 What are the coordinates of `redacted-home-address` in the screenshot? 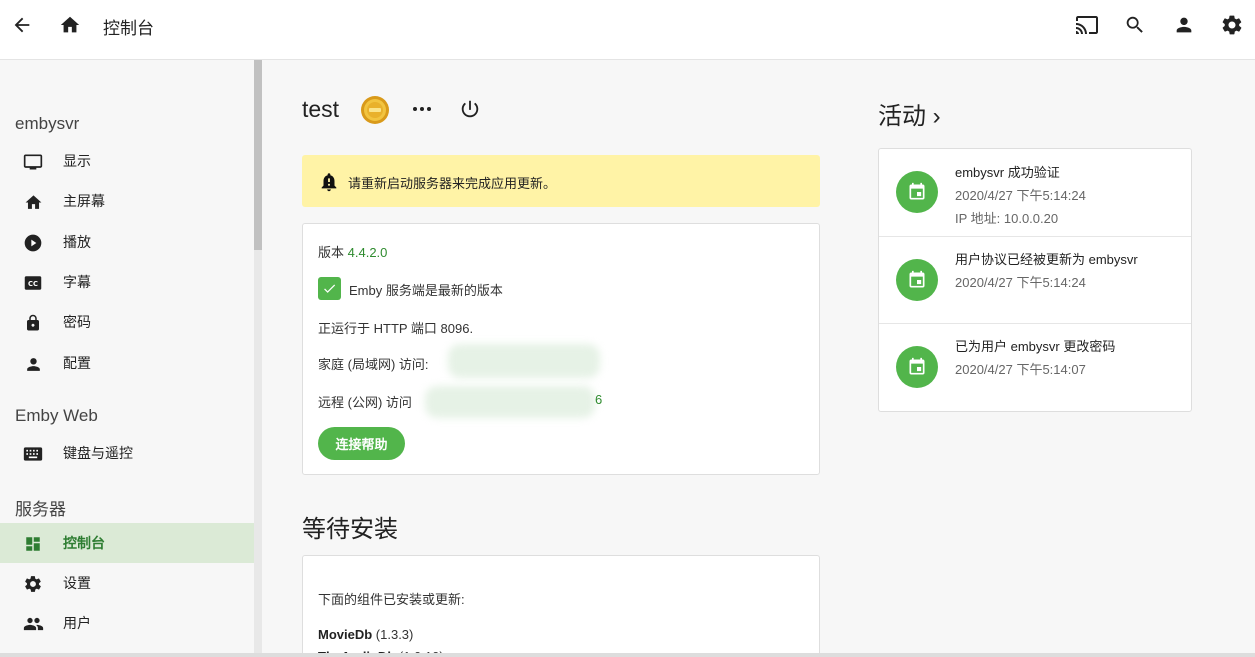 It's located at (524, 361).